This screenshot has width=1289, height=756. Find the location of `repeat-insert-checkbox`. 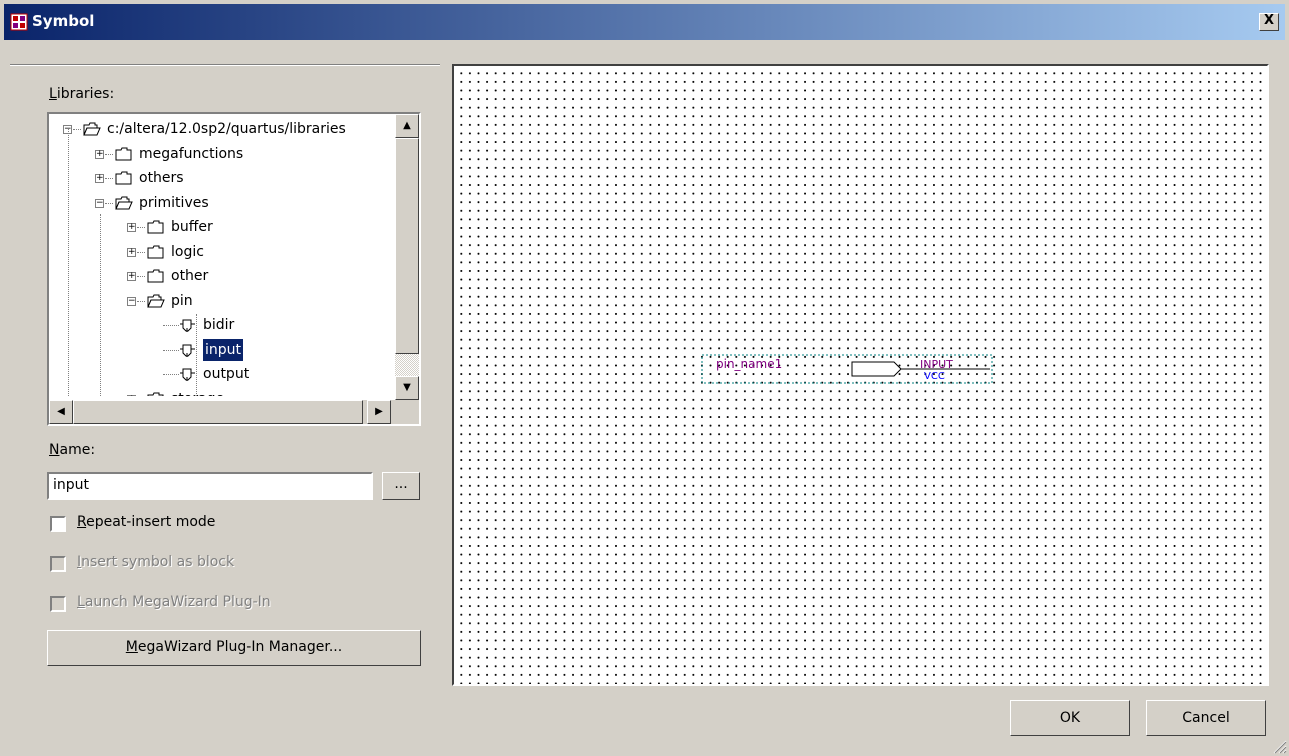

repeat-insert-checkbox is located at coordinates (58, 524).